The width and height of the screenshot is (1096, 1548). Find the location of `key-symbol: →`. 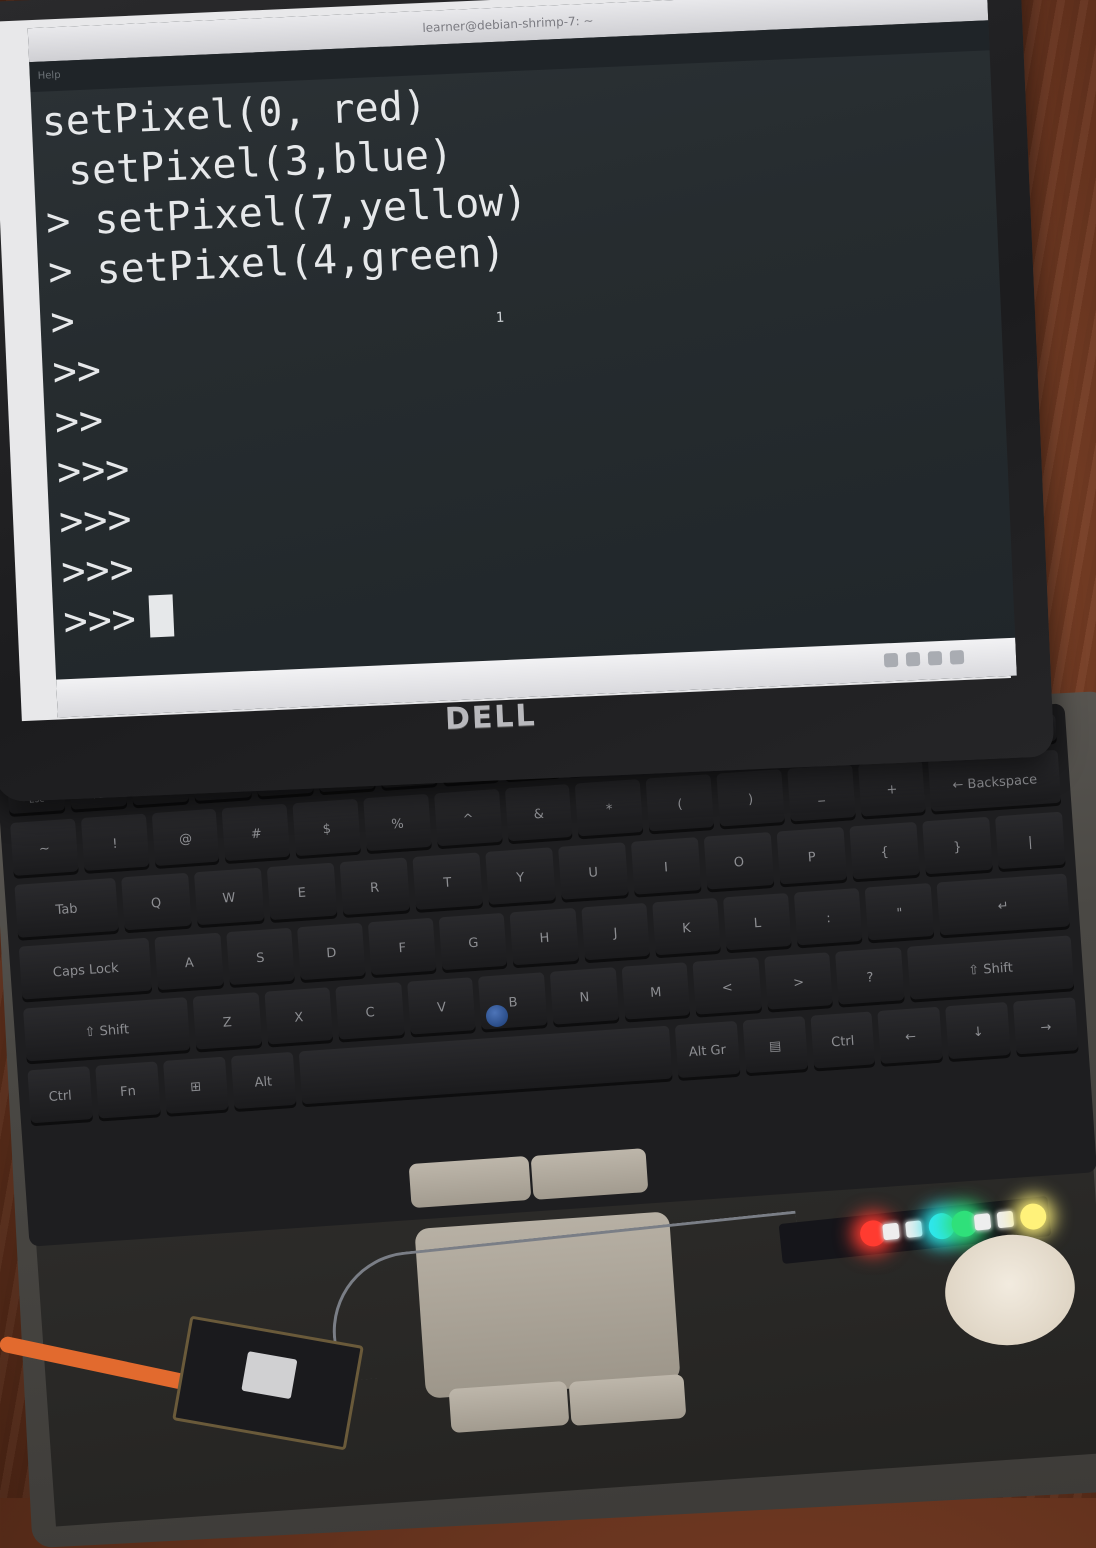

key-symbol: → is located at coordinates (1046, 1027).